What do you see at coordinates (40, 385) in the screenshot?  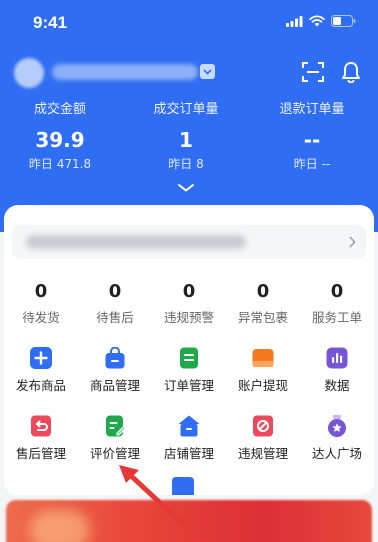 I see `tool-label: 发布商品` at bounding box center [40, 385].